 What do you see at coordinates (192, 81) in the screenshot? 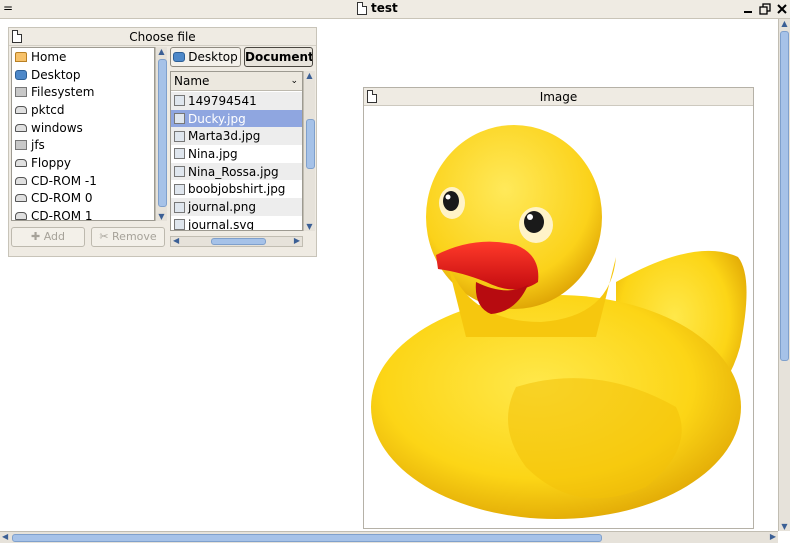
I see `column-header-label: Name` at bounding box center [192, 81].